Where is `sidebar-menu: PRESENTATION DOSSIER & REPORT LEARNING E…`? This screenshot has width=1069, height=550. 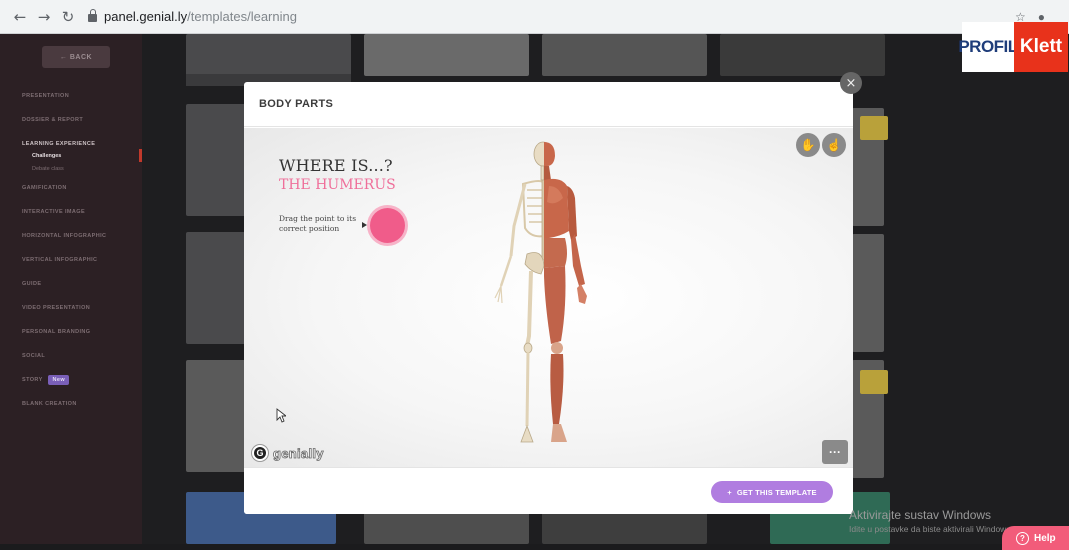 sidebar-menu: PRESENTATION DOSSIER & REPORT LEARNING E… is located at coordinates (81, 250).